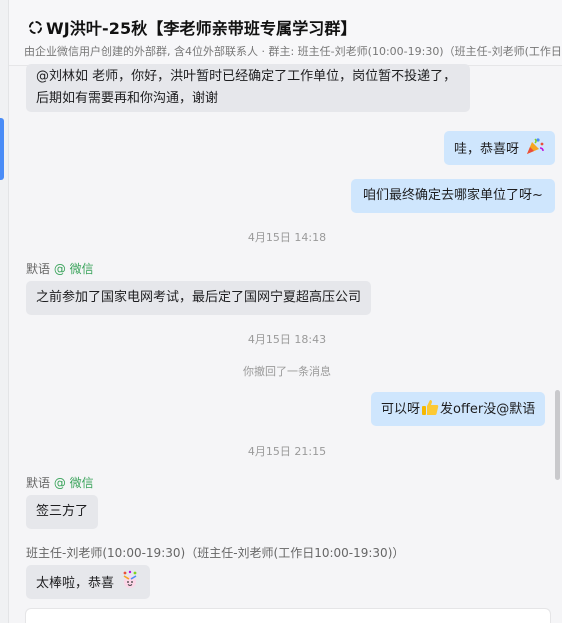  Describe the element at coordinates (287, 339) in the screenshot. I see `timestamp: 4月15日 18:43` at that location.